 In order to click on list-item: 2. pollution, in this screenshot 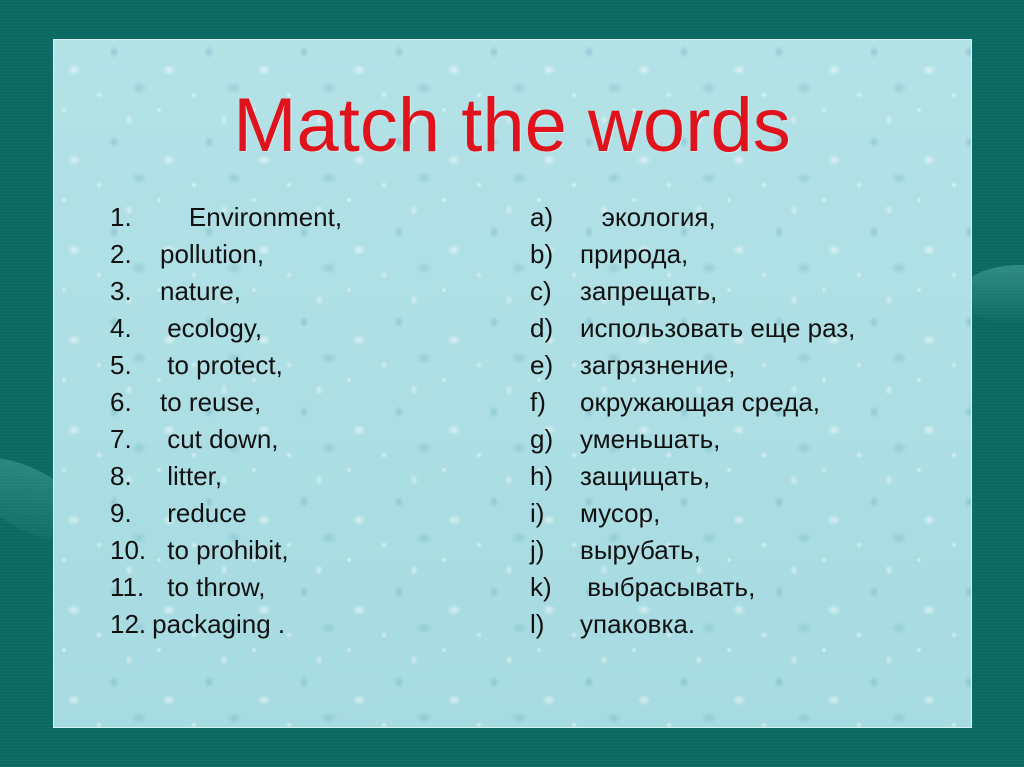, I will do `click(226, 254)`.